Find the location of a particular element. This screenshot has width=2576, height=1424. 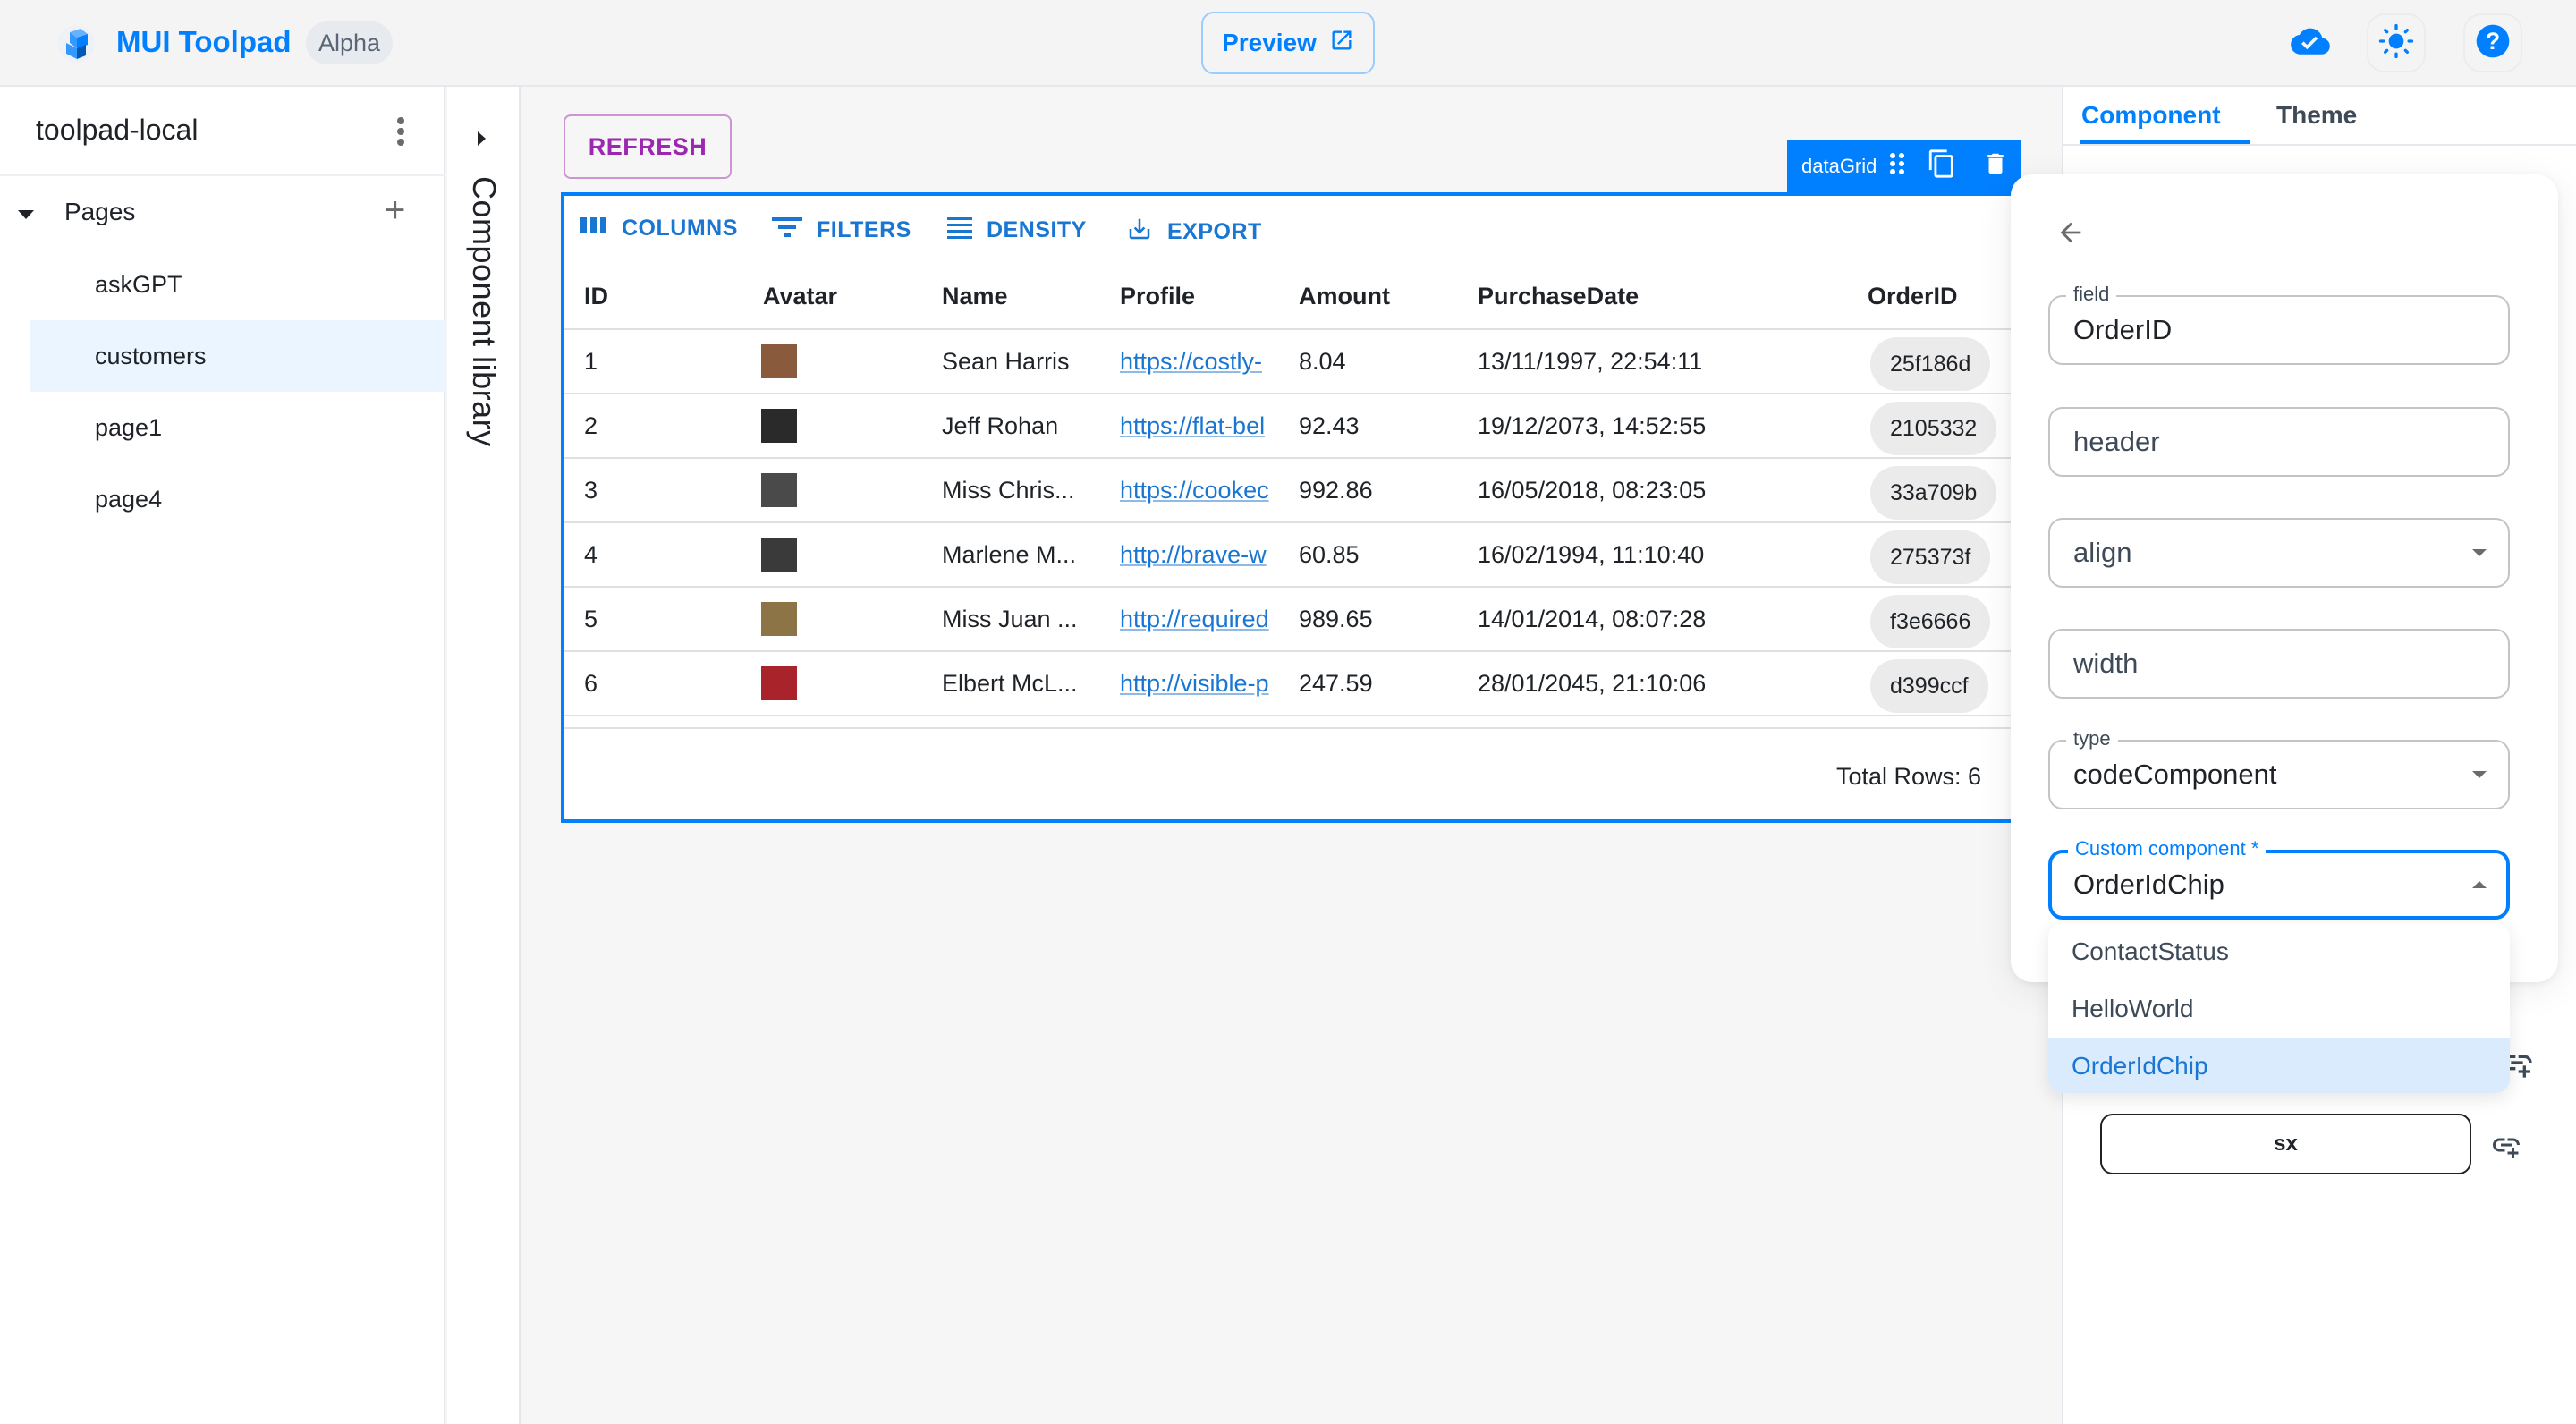

filters-button: FILTERS is located at coordinates (841, 230).